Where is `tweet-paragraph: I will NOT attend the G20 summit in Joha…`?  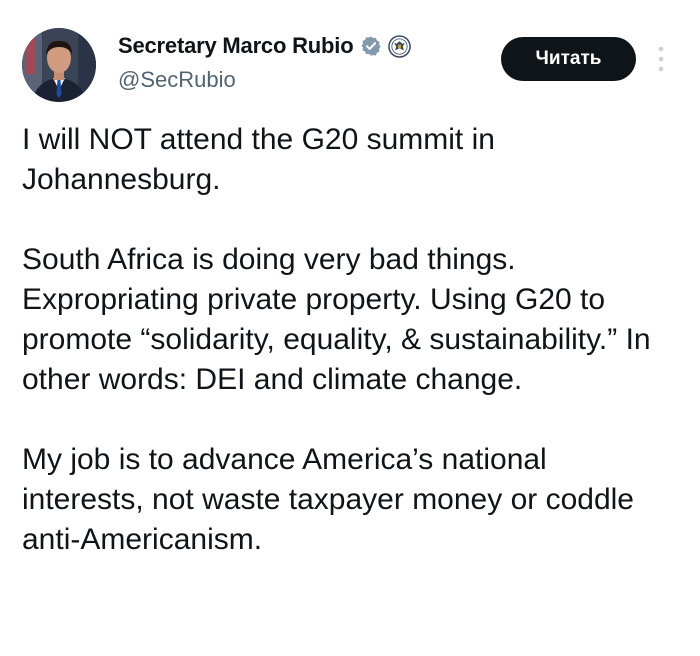 tweet-paragraph: I will NOT attend the G20 summit in Joha… is located at coordinates (258, 159).